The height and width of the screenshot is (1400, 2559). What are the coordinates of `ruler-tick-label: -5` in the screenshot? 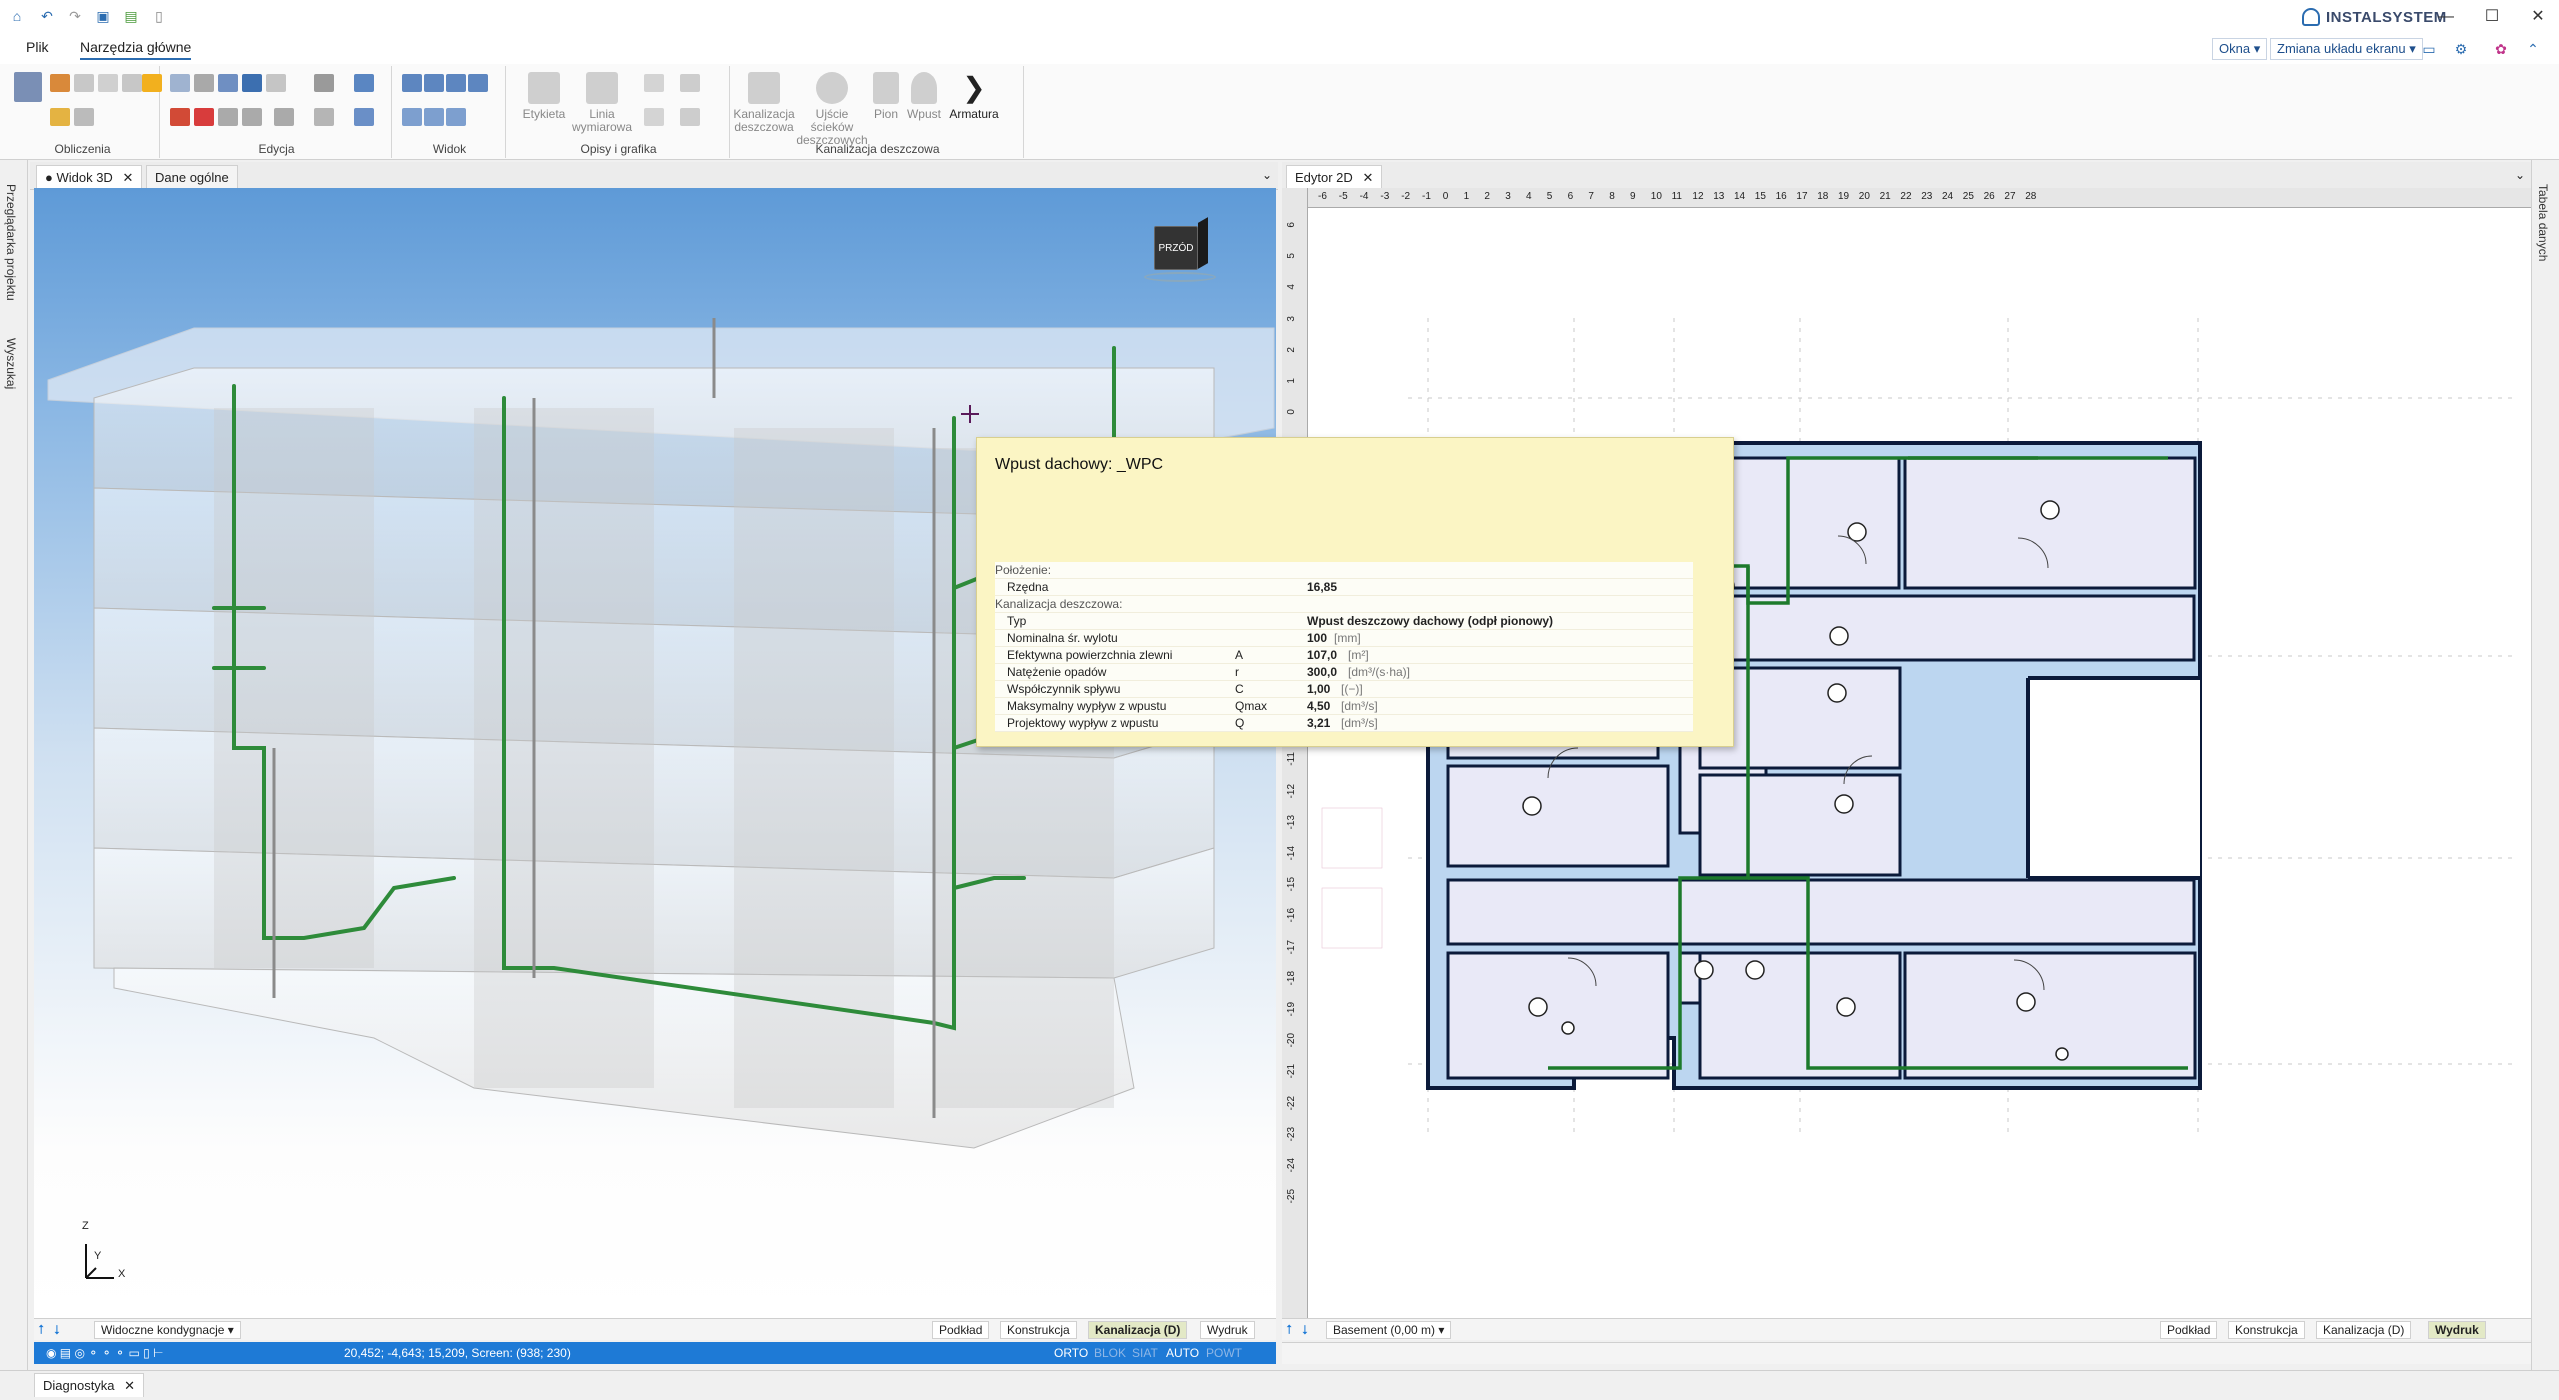 It's located at (1343, 196).